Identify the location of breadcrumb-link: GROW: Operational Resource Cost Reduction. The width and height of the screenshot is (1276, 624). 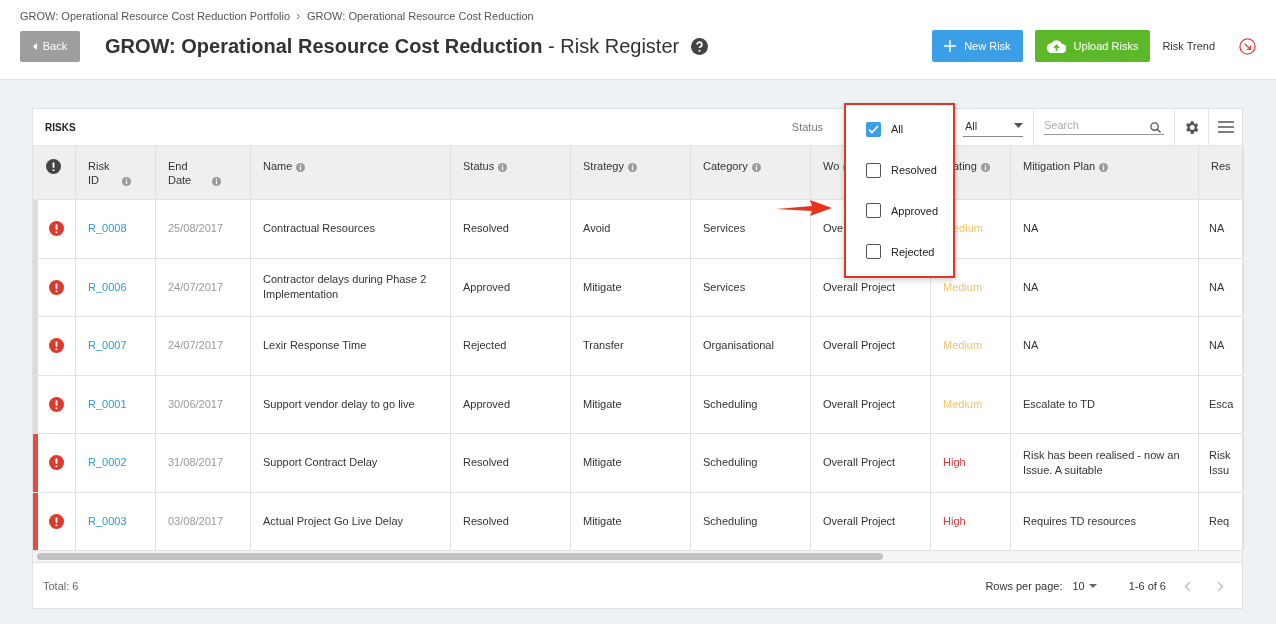
(420, 16).